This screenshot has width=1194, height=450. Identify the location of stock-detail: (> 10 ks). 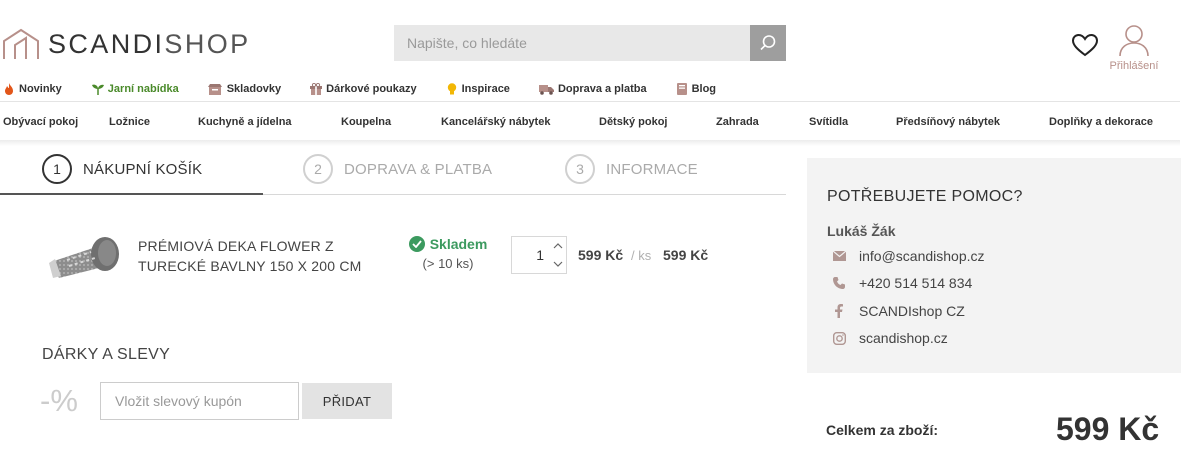
(448, 263).